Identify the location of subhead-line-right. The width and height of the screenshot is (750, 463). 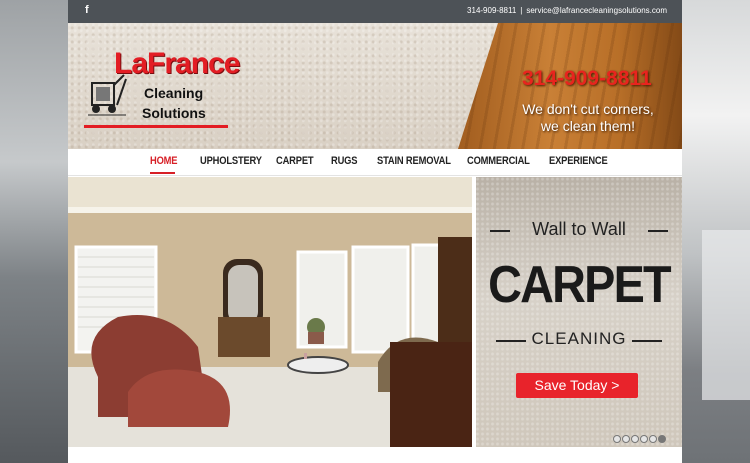
(647, 341).